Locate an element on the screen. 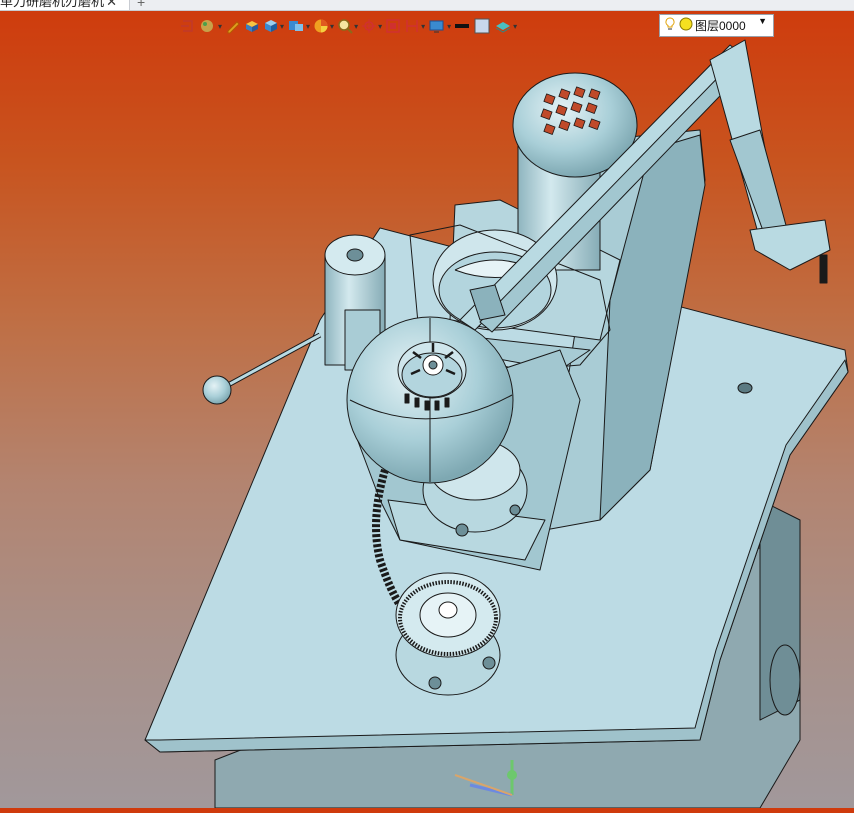  document-tab-bar: 单刀研磨机刃磨机 ✕ + is located at coordinates (427, 5).